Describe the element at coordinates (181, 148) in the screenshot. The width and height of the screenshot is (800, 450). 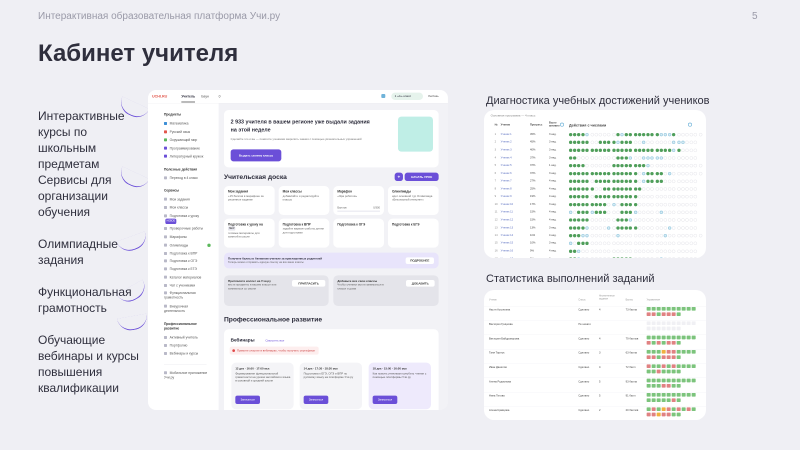
I see `sidebar-item-subject: Программирование` at that location.